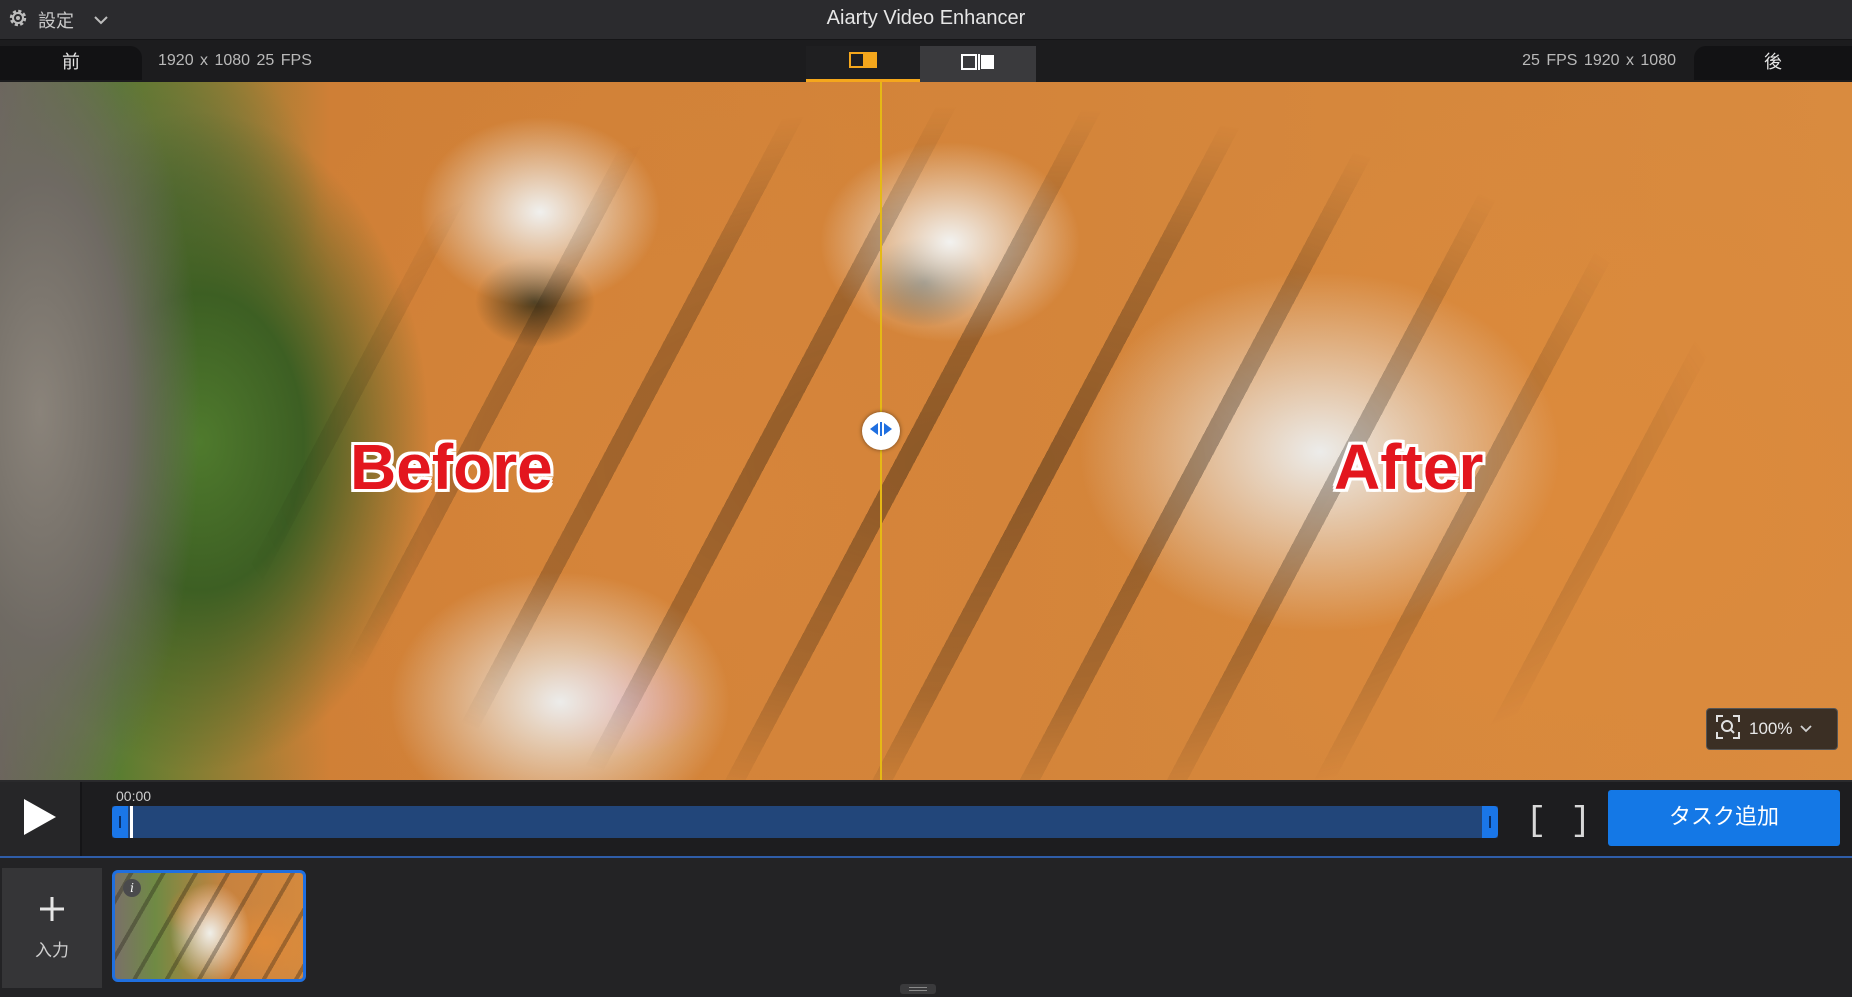 Image resolution: width=1852 pixels, height=997 pixels. I want to click on trim-start-handle, so click(120, 822).